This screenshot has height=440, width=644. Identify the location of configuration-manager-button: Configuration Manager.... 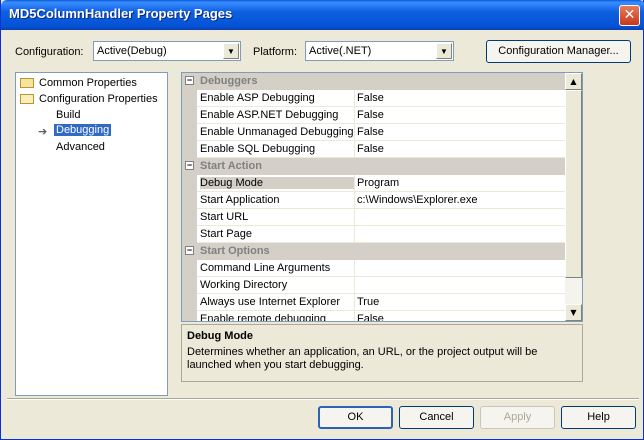
(558, 51).